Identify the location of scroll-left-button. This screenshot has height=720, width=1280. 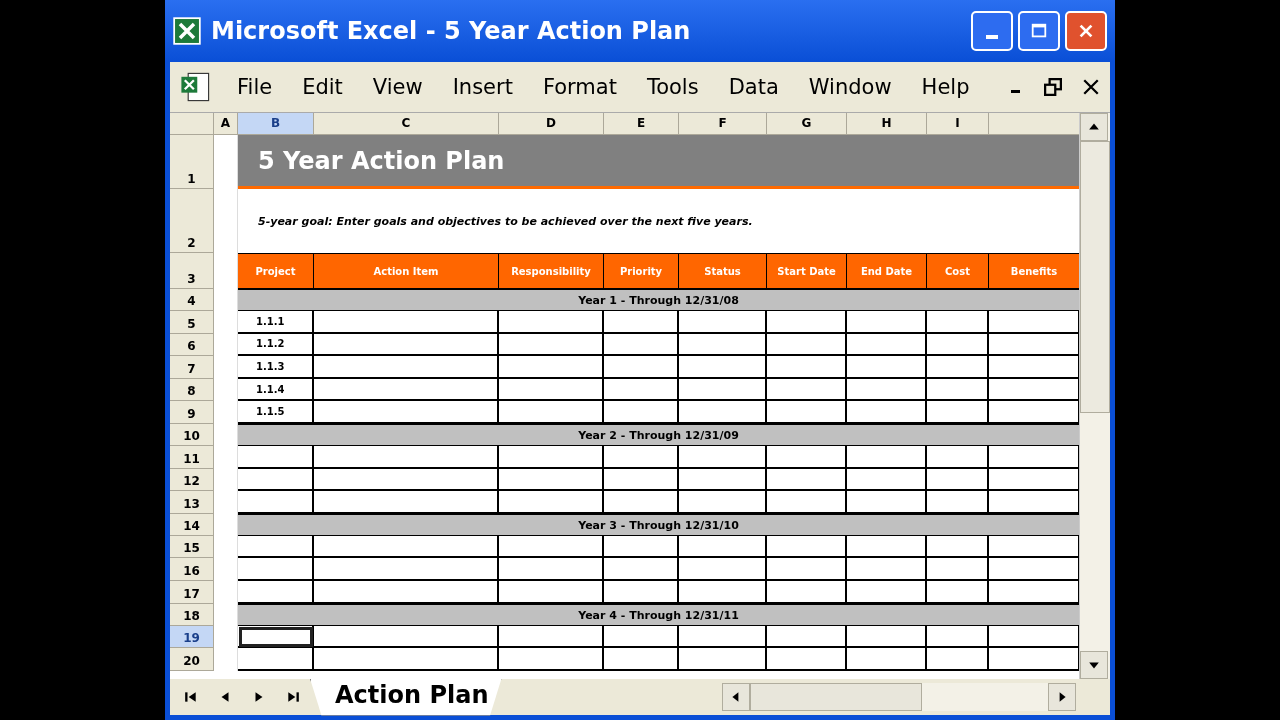
(735, 697).